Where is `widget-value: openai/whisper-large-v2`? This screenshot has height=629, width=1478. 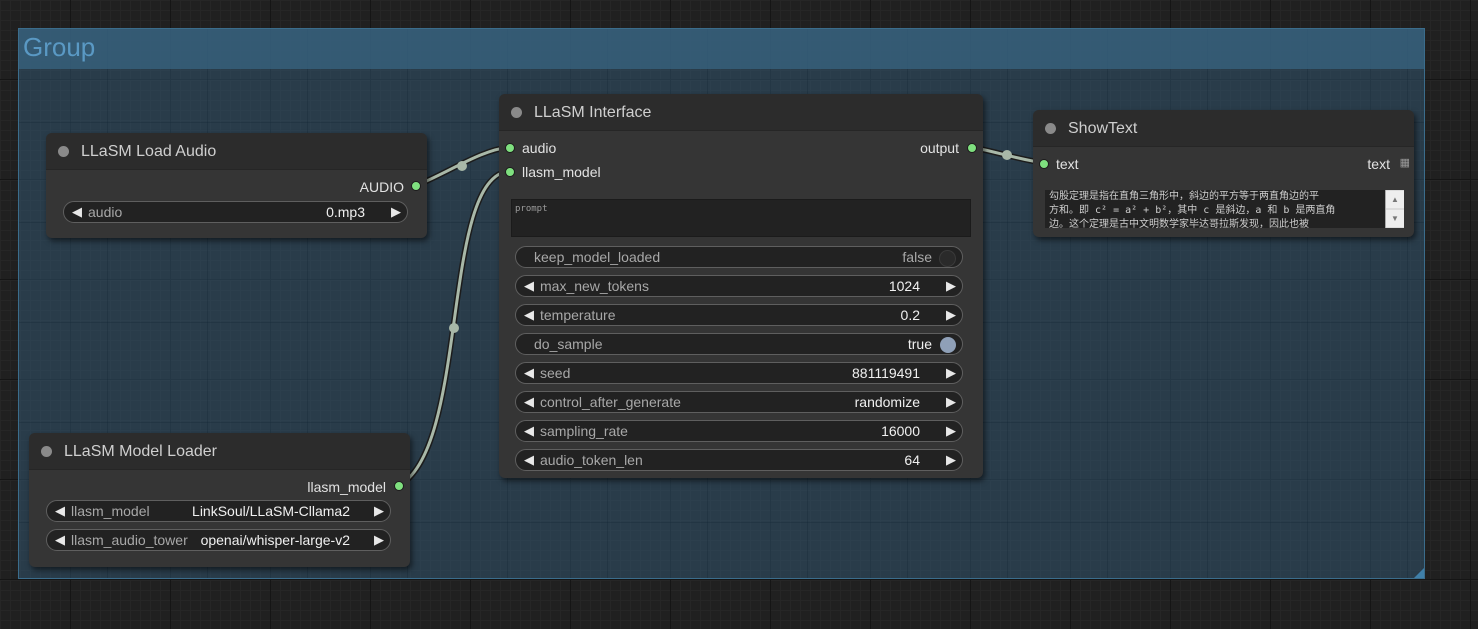 widget-value: openai/whisper-large-v2 is located at coordinates (275, 540).